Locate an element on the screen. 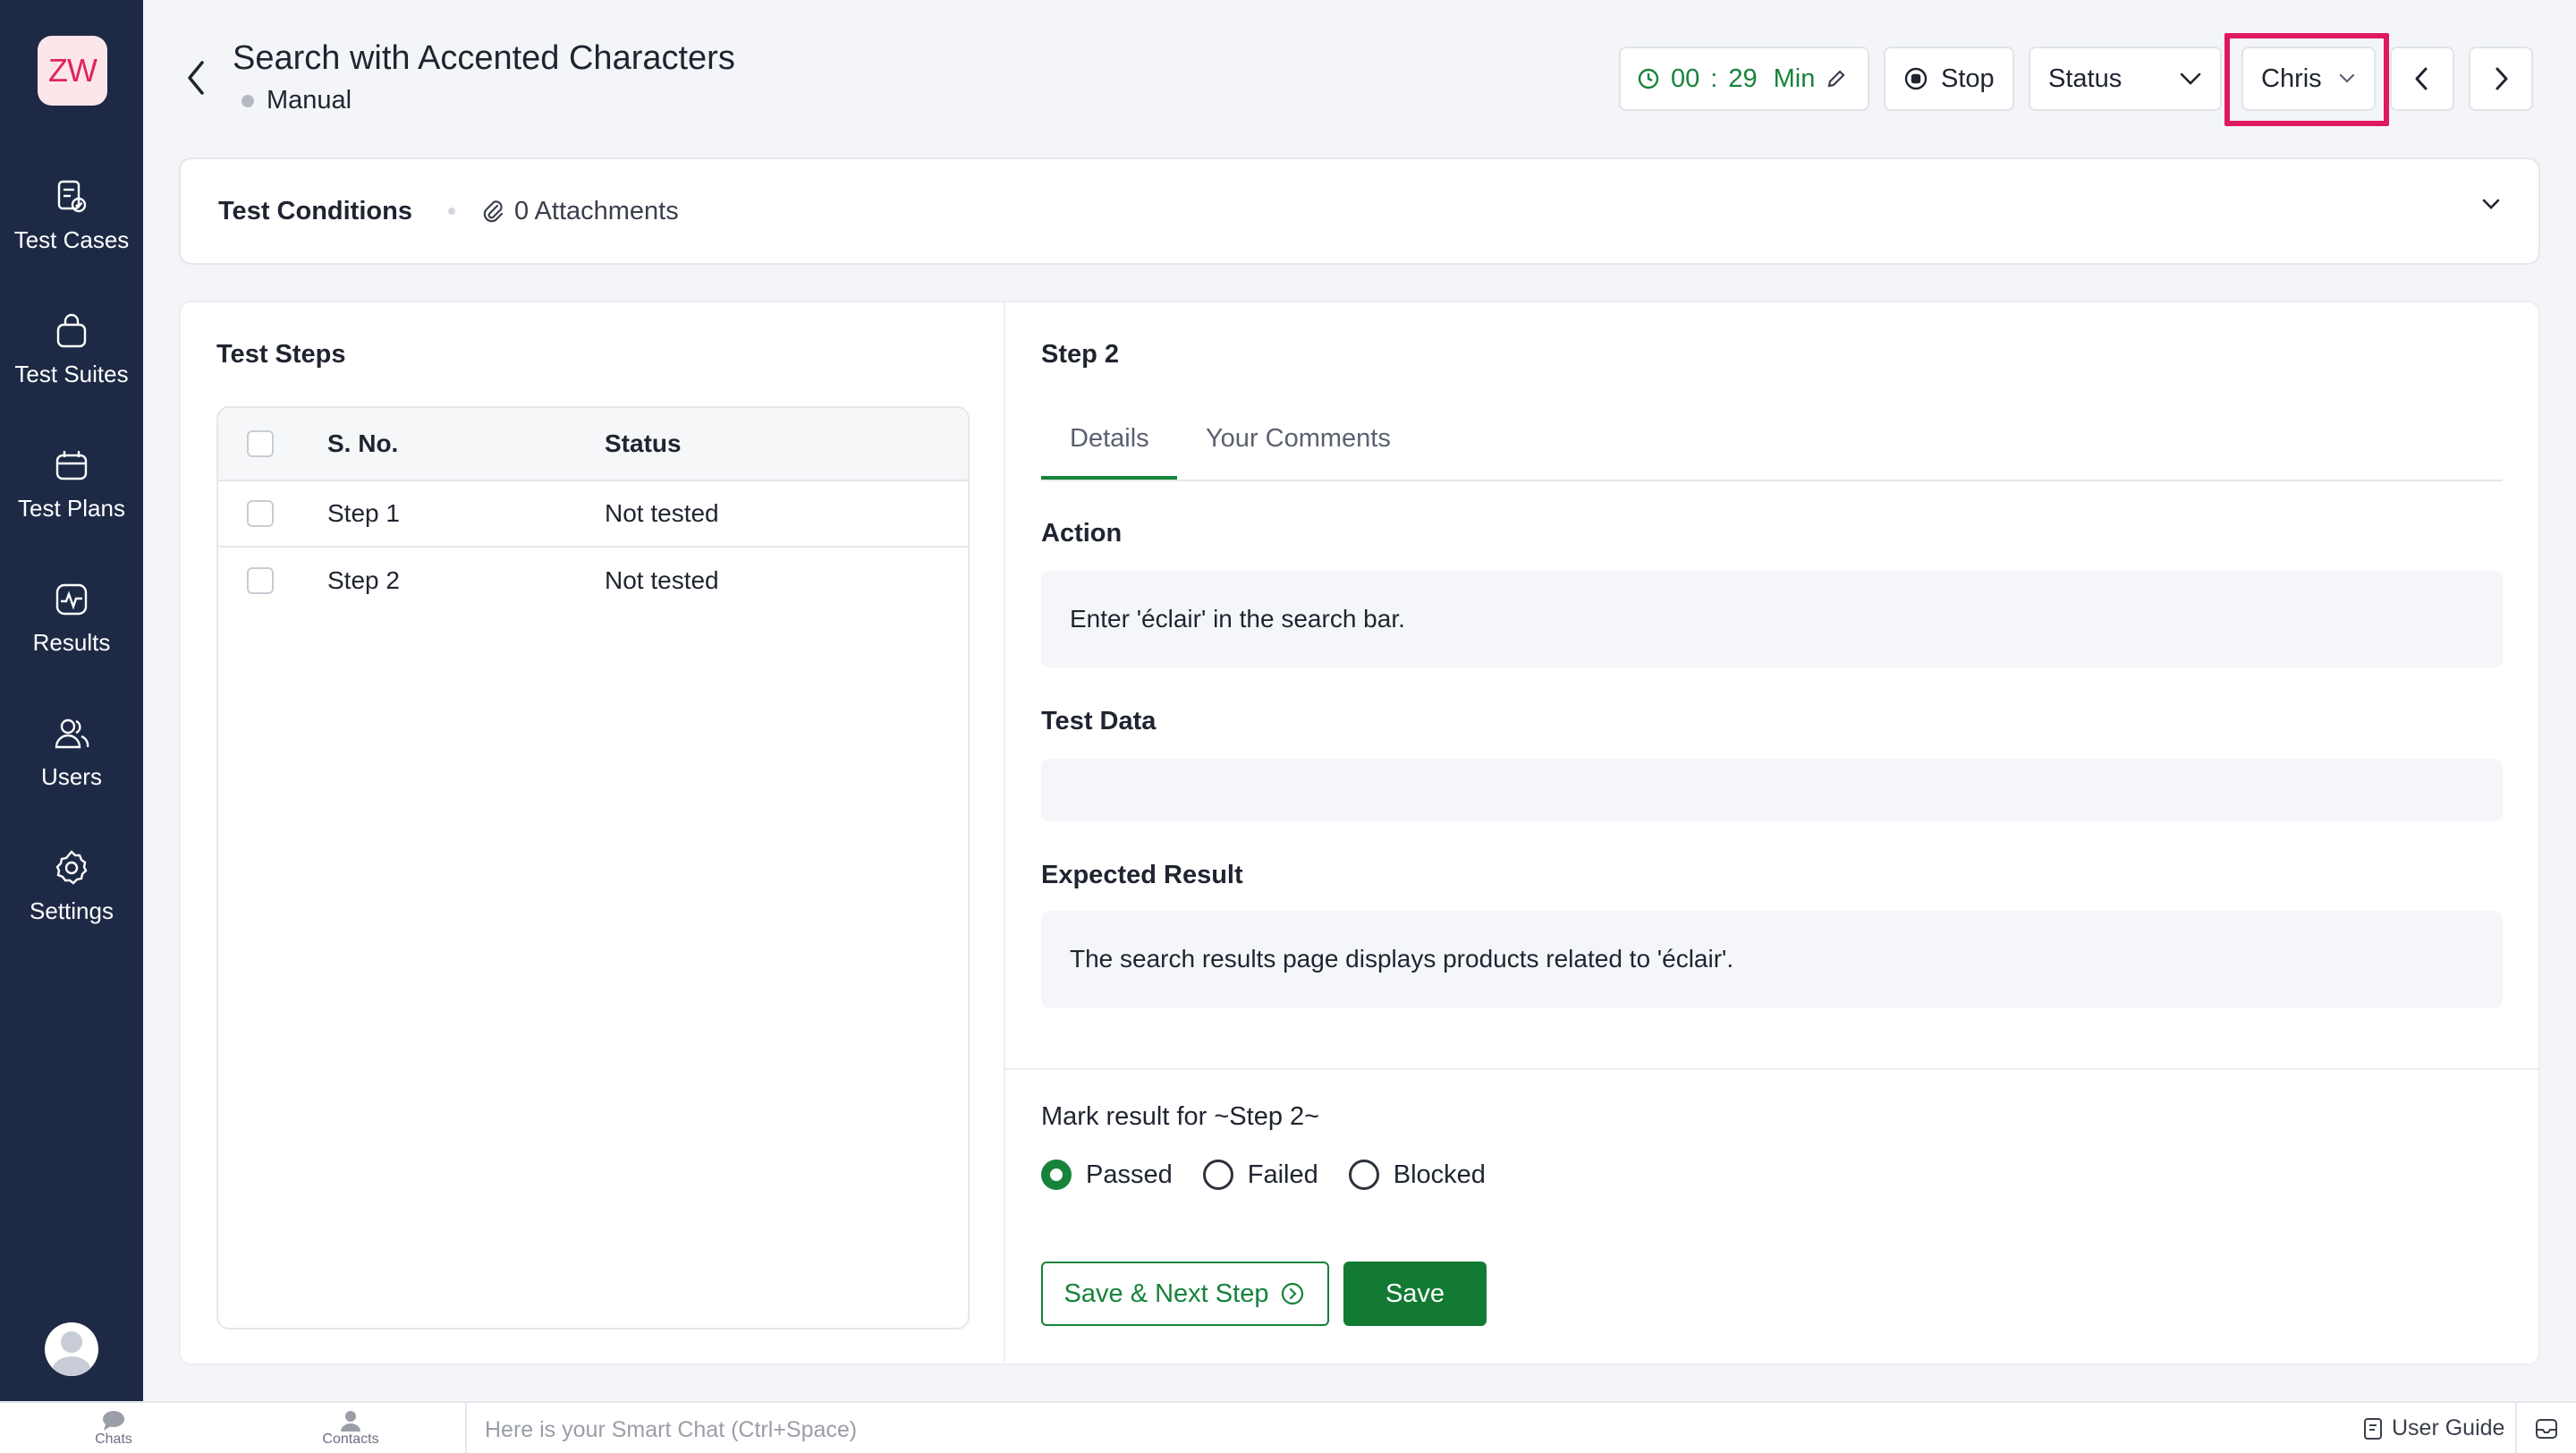 The height and width of the screenshot is (1453, 2576). arrow-circle-right-icon is located at coordinates (1293, 1293).